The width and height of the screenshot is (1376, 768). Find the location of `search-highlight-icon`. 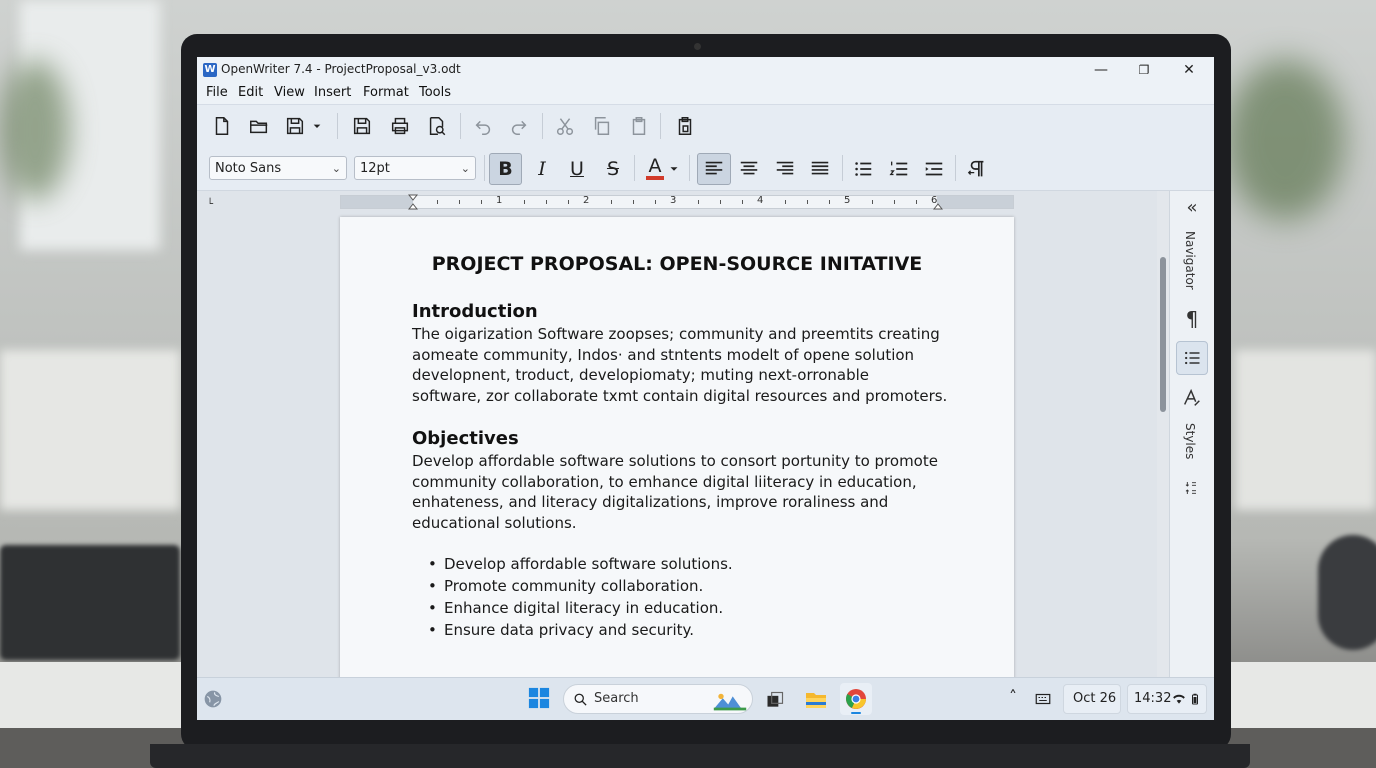

search-highlight-icon is located at coordinates (730, 702).